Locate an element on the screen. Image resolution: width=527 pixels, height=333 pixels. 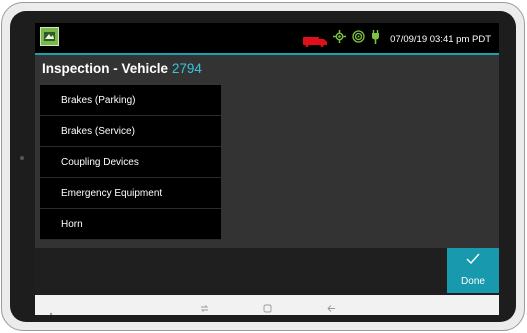
list-item-horn: Horn is located at coordinates (130, 224).